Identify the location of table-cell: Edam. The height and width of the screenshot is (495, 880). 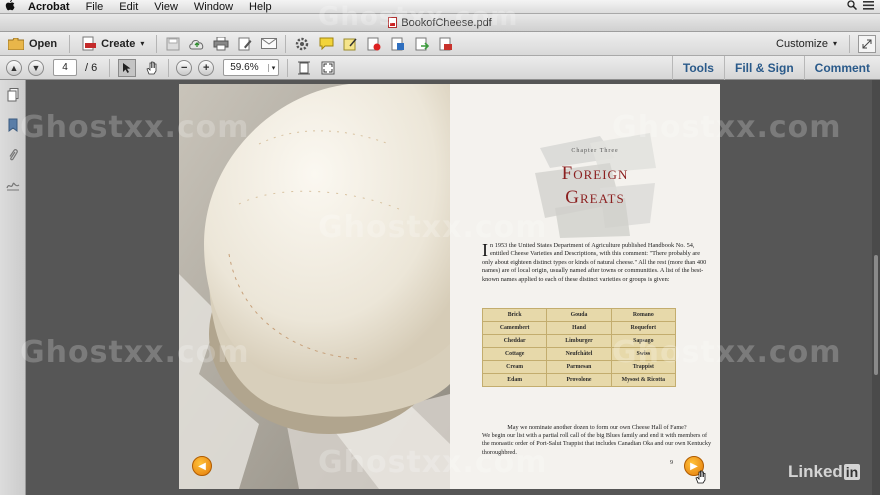
(514, 380).